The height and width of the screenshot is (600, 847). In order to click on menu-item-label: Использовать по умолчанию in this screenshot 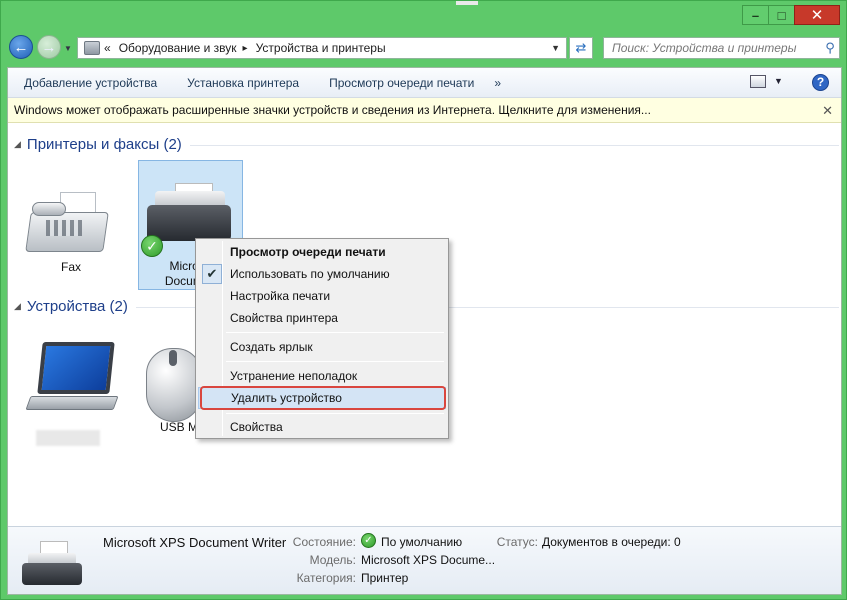, I will do `click(310, 274)`.